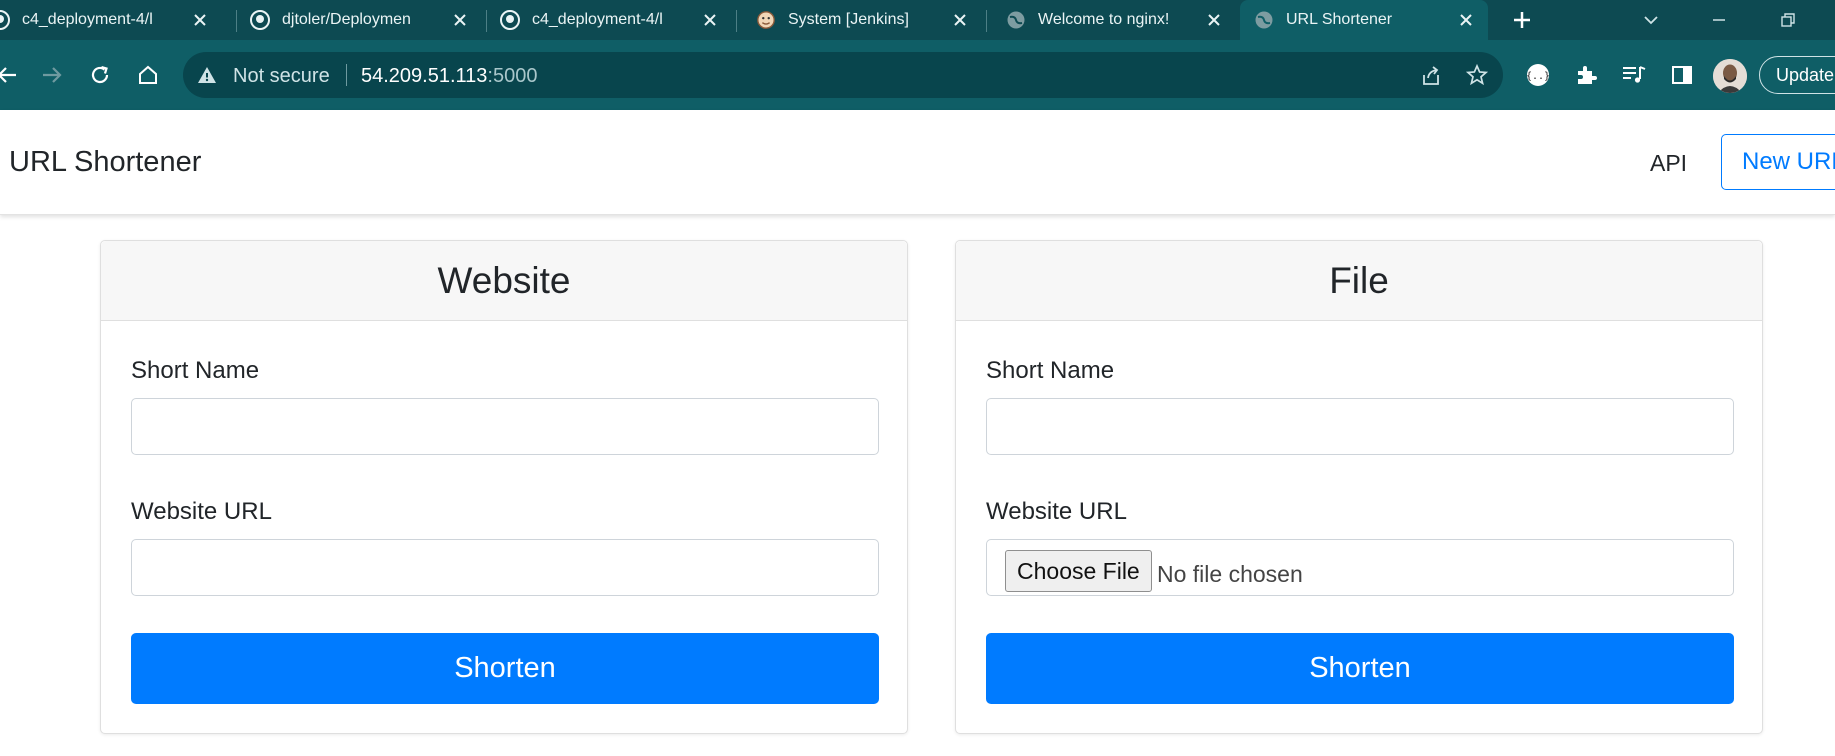 The width and height of the screenshot is (1835, 756). I want to click on website-short-name-input, so click(505, 426).